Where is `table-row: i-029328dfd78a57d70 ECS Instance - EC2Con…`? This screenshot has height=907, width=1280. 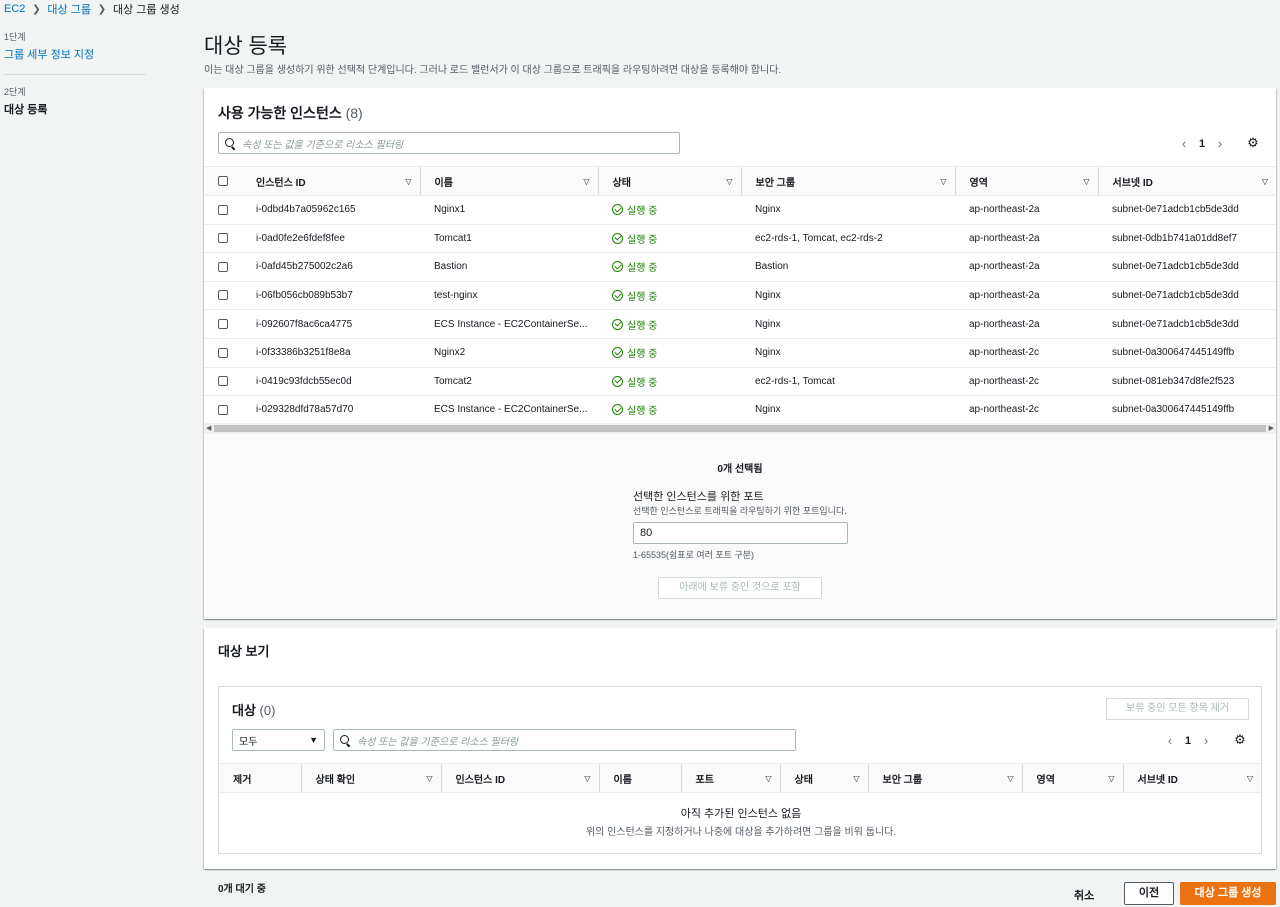 table-row: i-029328dfd78a57d70 ECS Instance - EC2Con… is located at coordinates (740, 410).